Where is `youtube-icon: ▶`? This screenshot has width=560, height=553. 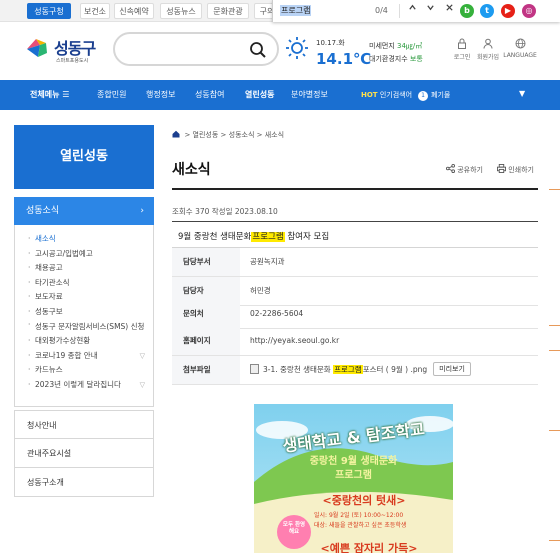 youtube-icon: ▶ is located at coordinates (508, 11).